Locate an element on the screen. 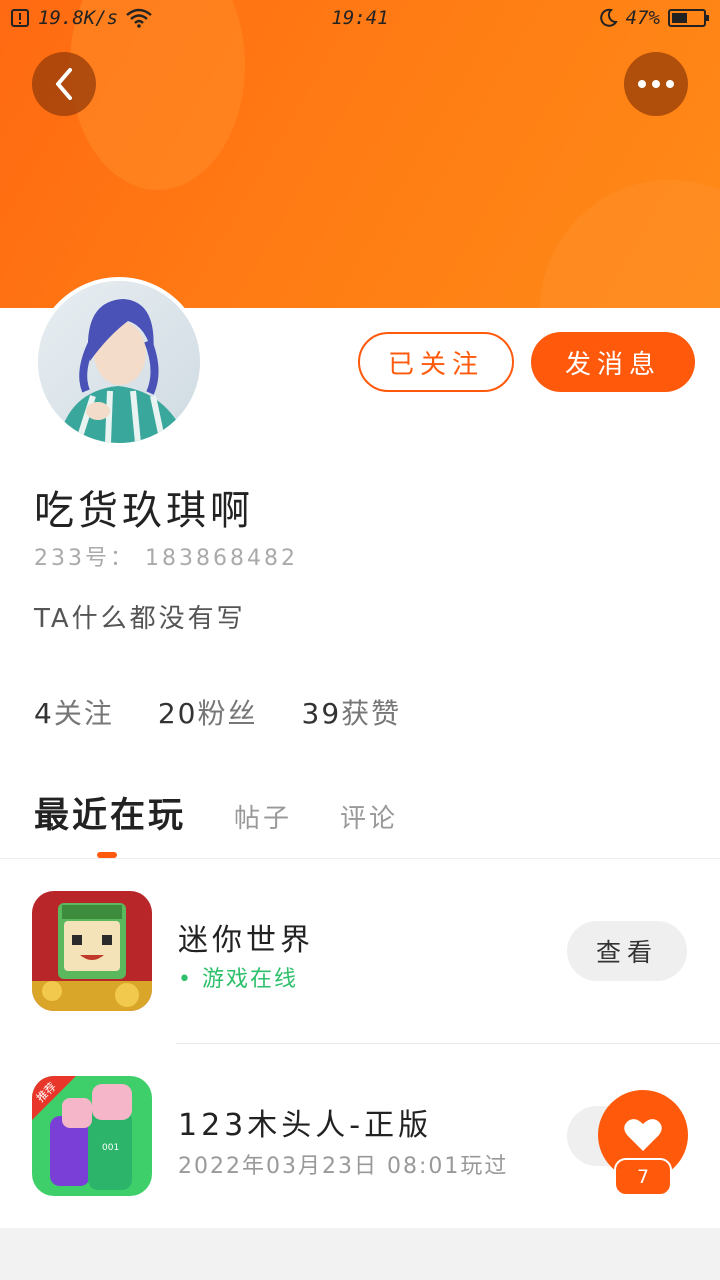 This screenshot has height=1280, width=720. stat-label: 获赞 is located at coordinates (371, 713).